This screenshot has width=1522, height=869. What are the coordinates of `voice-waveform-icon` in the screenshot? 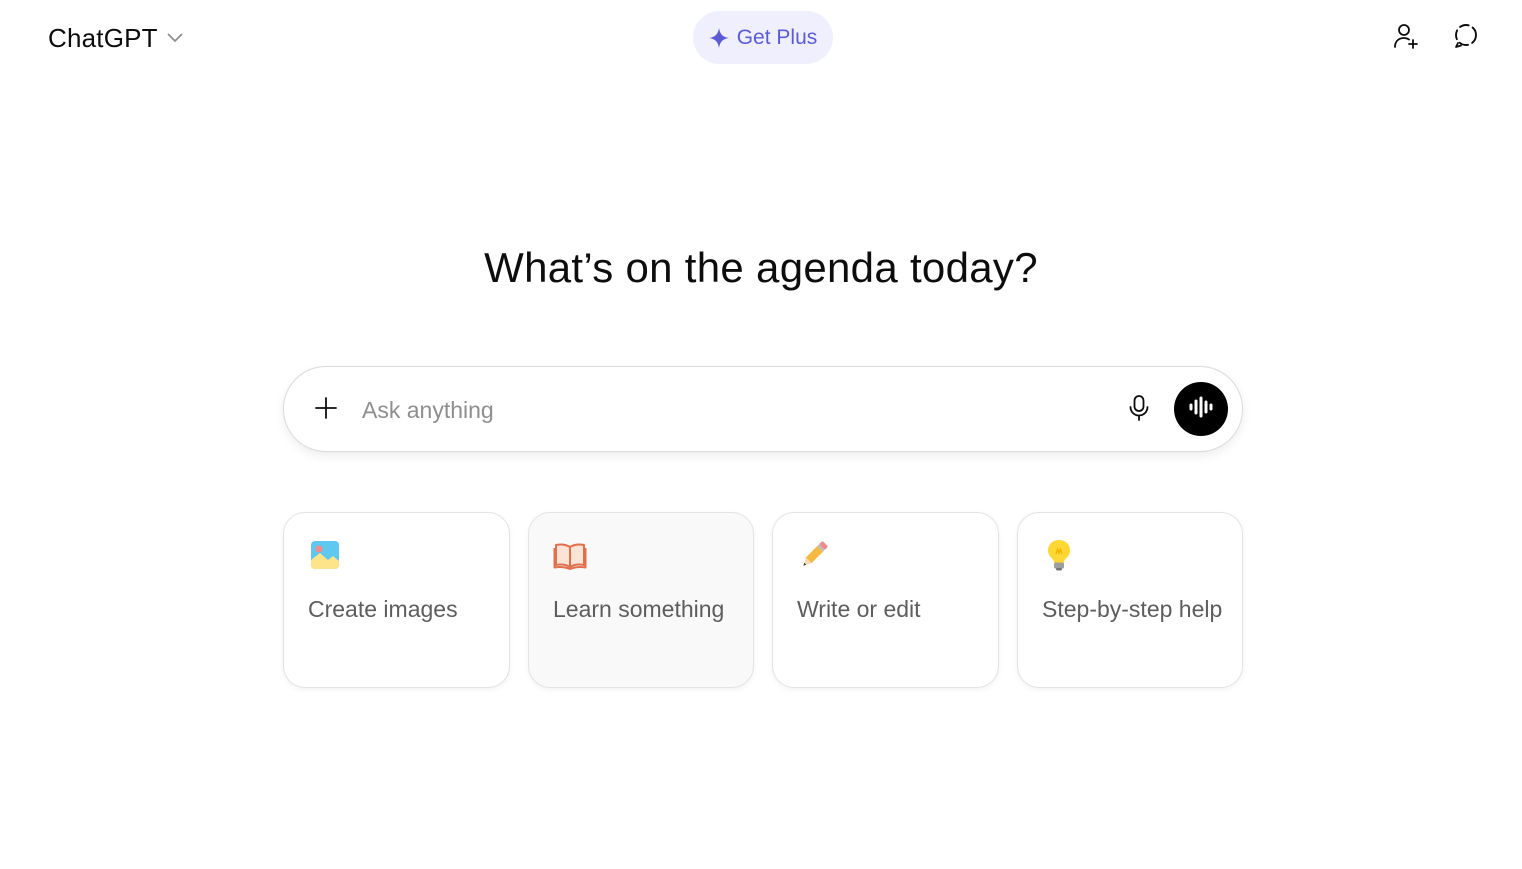 It's located at (1201, 409).